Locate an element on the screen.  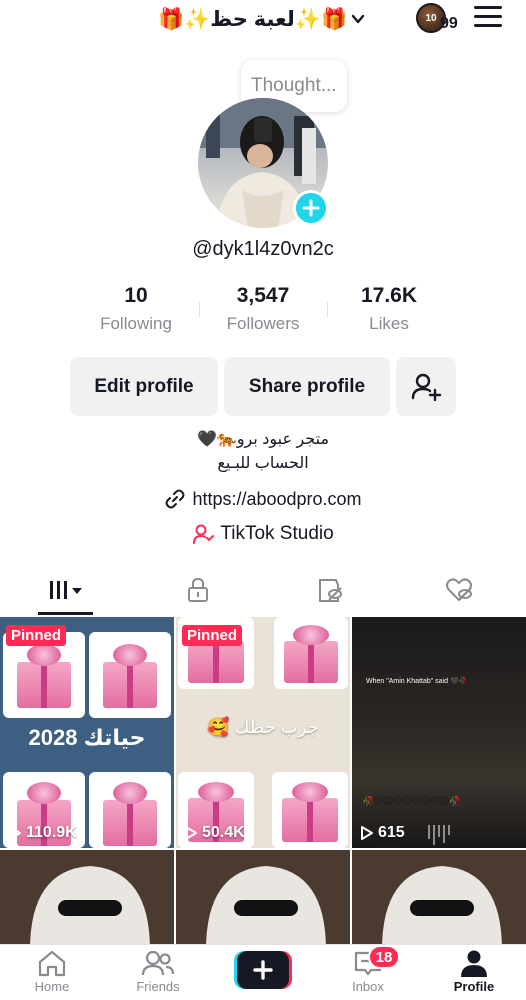
tab-videos is located at coordinates (66, 590).